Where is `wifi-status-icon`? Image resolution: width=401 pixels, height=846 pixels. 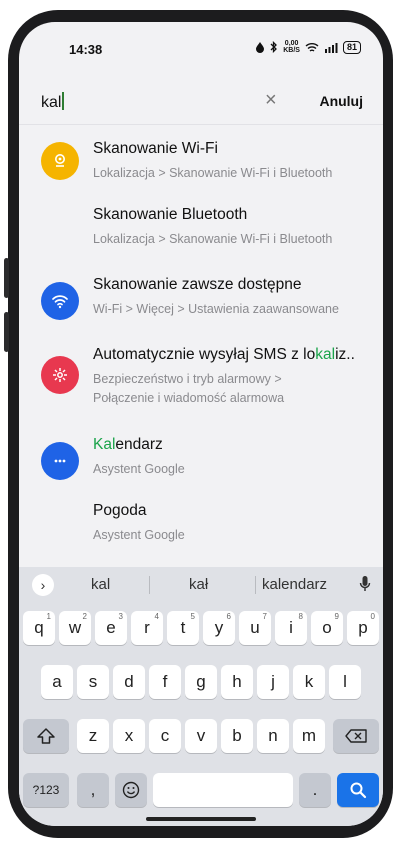
wifi-status-icon is located at coordinates (312, 47).